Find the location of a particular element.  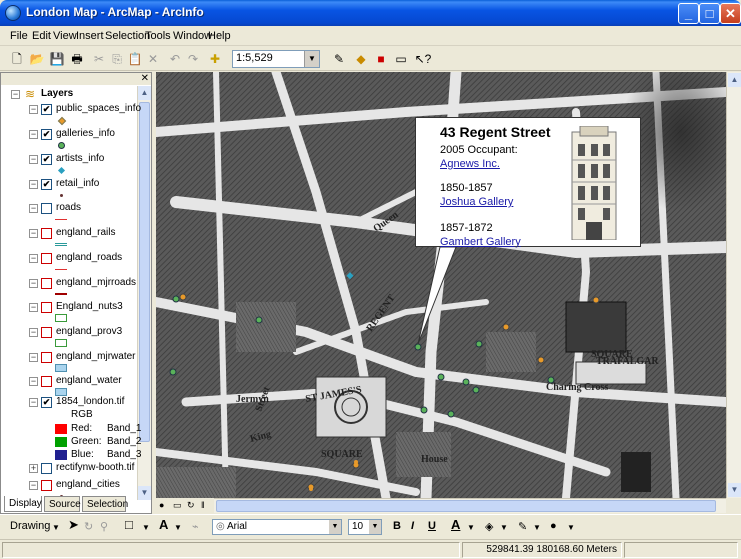

editor-toolbar-icon: ✎ is located at coordinates (339, 59).